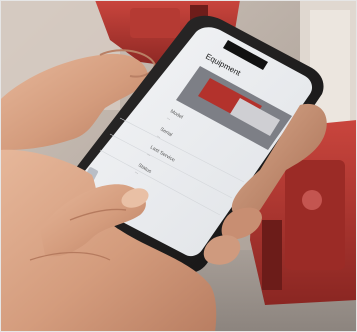 This screenshot has height=332, width=357. What do you see at coordinates (312, 200) in the screenshot?
I see `machine-knob` at bounding box center [312, 200].